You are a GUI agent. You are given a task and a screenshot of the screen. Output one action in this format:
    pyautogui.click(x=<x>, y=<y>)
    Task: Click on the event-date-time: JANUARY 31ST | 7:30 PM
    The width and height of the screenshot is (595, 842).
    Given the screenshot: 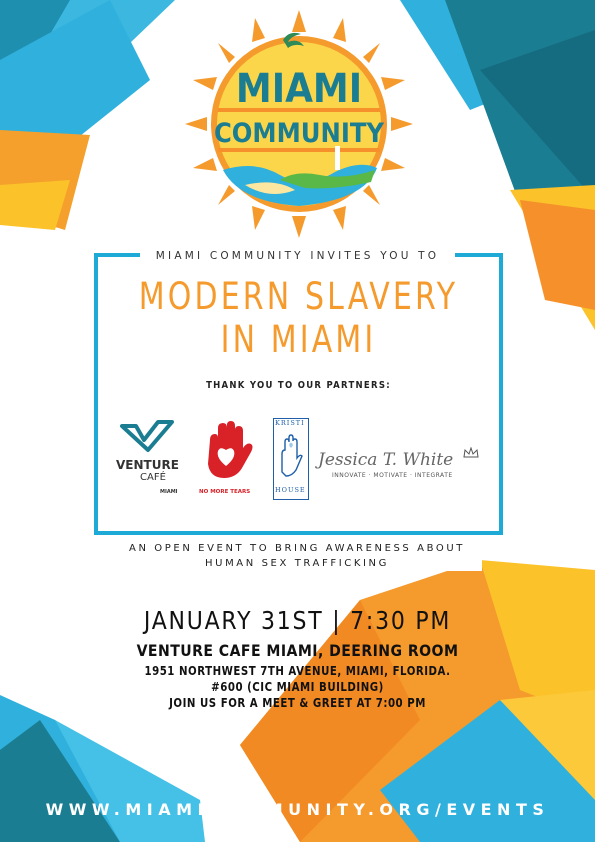 What is the action you would take?
    pyautogui.click(x=297, y=620)
    